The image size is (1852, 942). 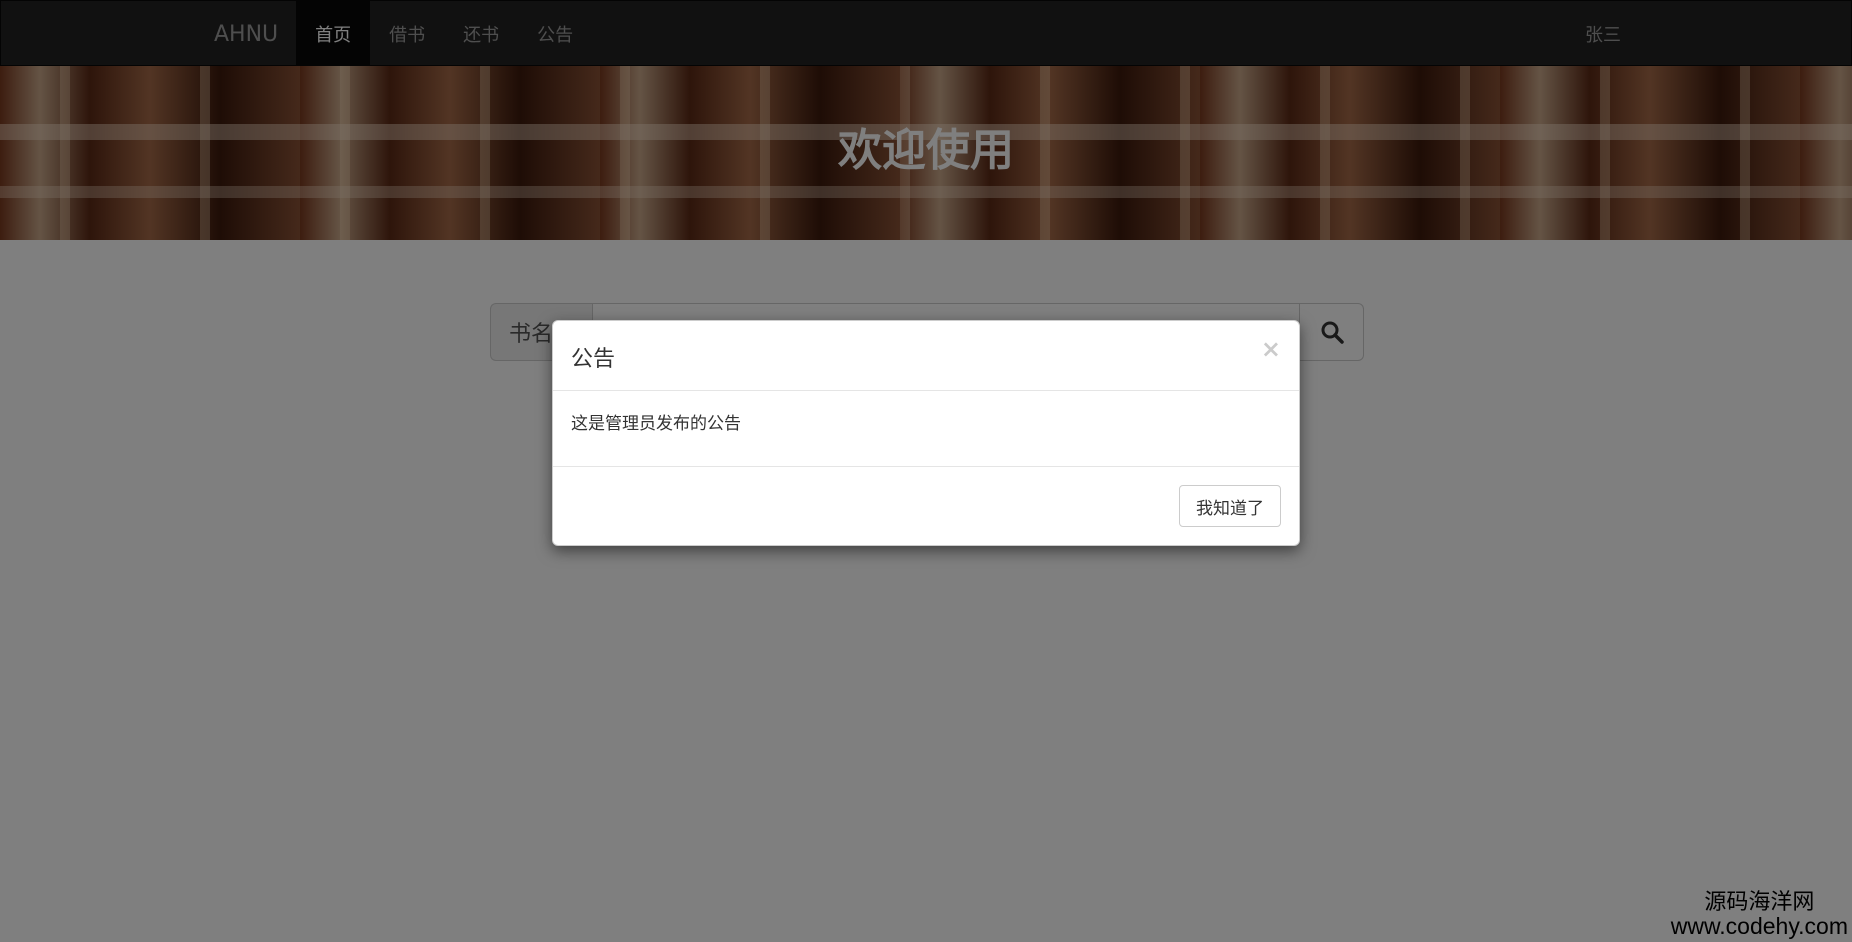 What do you see at coordinates (1230, 506) in the screenshot?
I see `acknowledge-button: 我知道了` at bounding box center [1230, 506].